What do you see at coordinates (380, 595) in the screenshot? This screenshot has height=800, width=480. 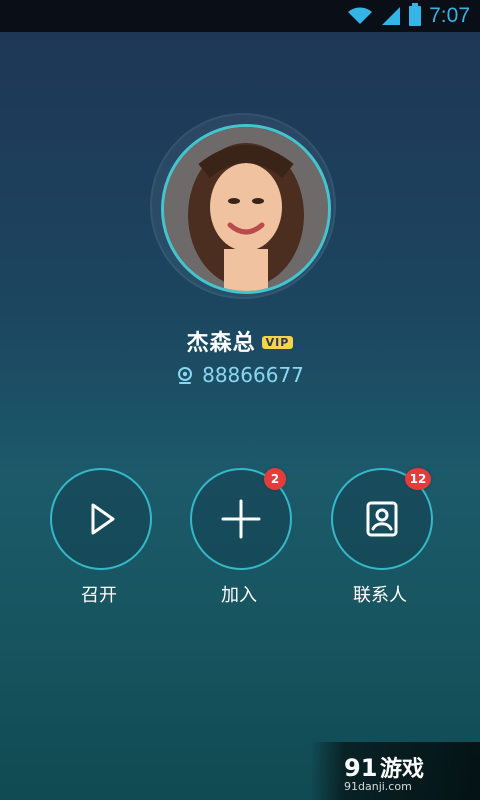 I see `contacts-label: 联系人` at bounding box center [380, 595].